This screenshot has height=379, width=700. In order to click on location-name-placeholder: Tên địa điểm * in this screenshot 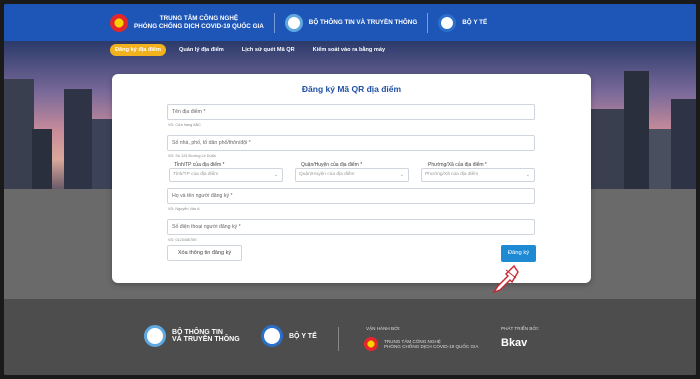, I will do `click(189, 112)`.